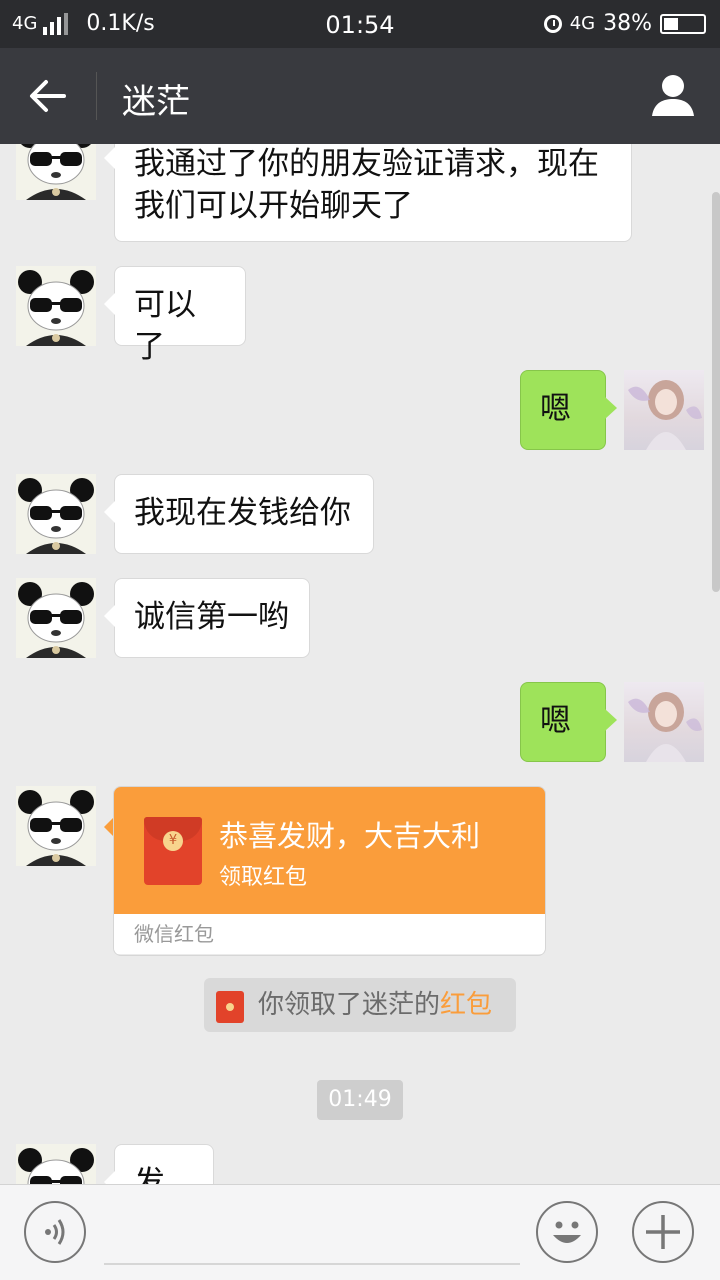  Describe the element at coordinates (149, 1174) in the screenshot. I see `message-text: 发了` at that location.